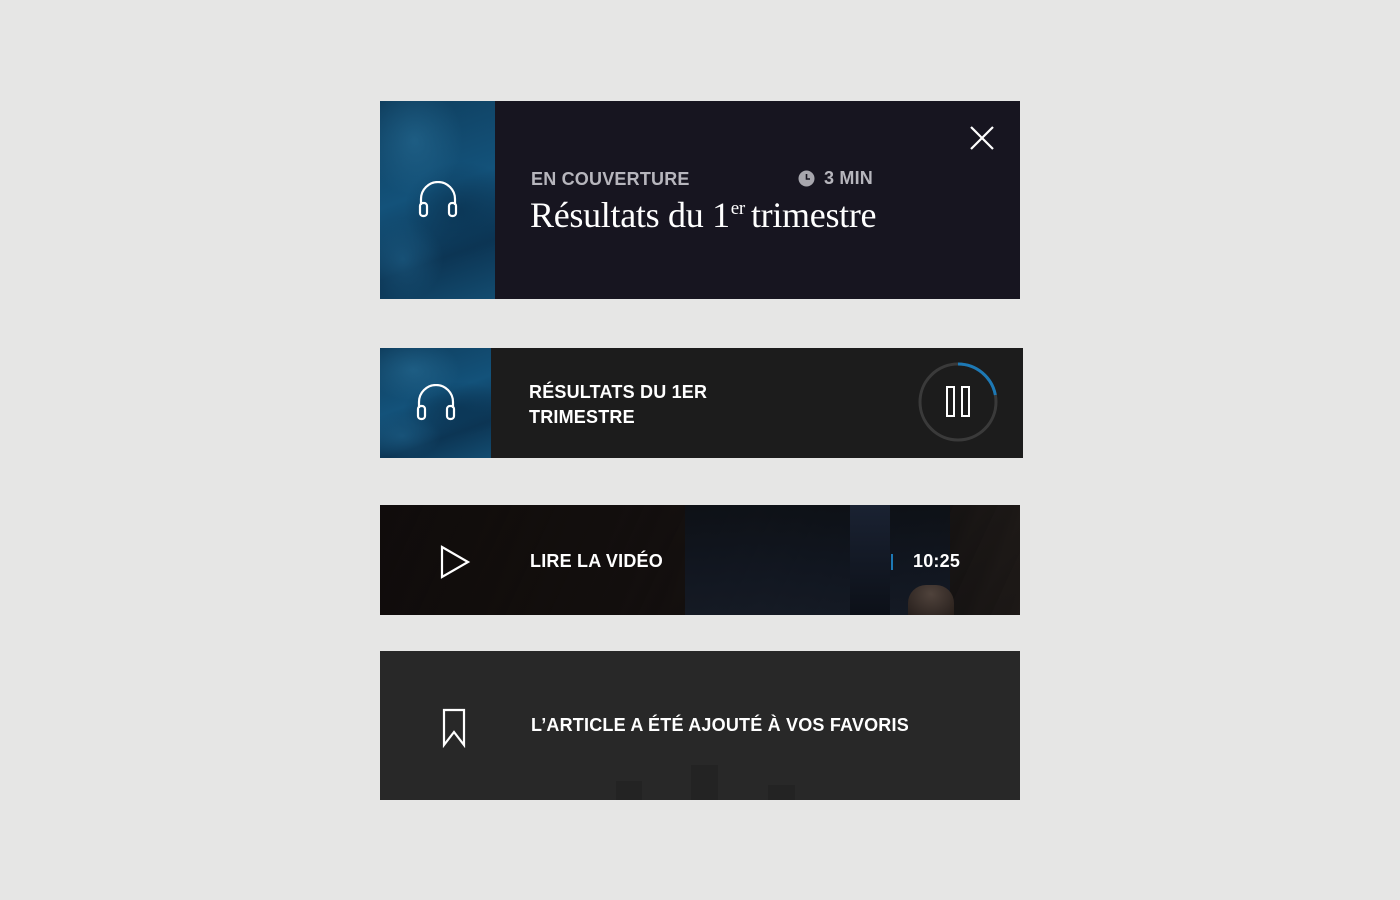 The height and width of the screenshot is (900, 1400). I want to click on cover-kicker: EN COUVERTURE, so click(610, 179).